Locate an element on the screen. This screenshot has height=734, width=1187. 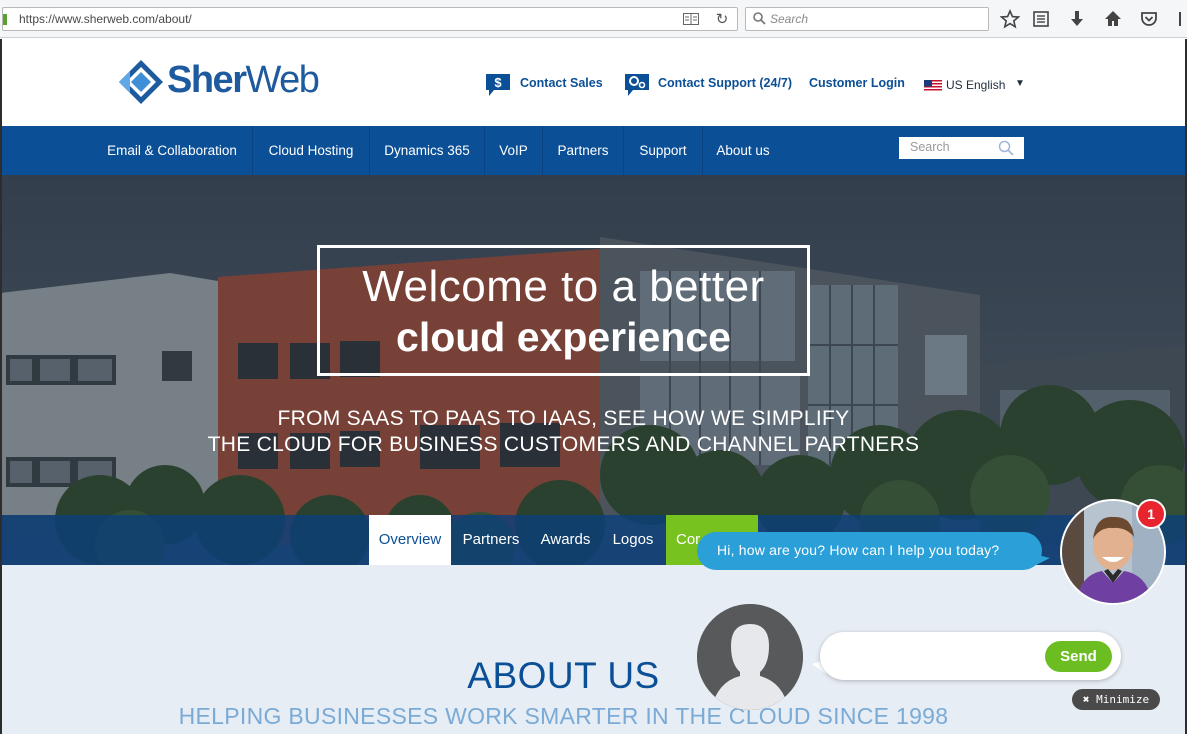
hero-headline-line1: Welcome to a better is located at coordinates (563, 286).